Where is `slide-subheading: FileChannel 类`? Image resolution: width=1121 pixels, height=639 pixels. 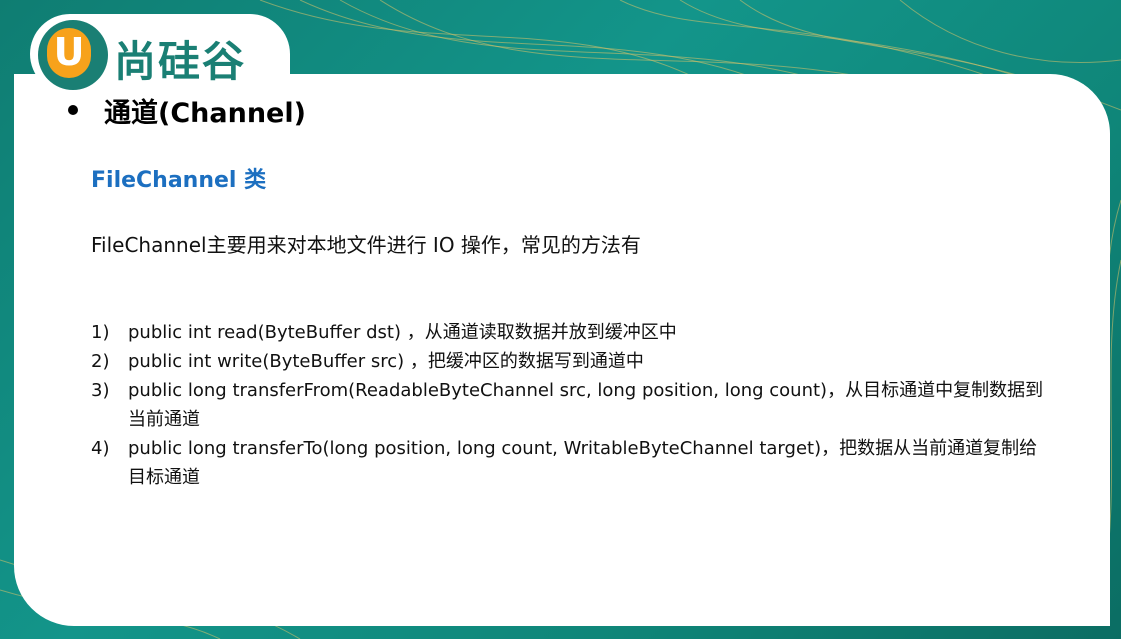
slide-subheading: FileChannel 类 is located at coordinates (179, 180).